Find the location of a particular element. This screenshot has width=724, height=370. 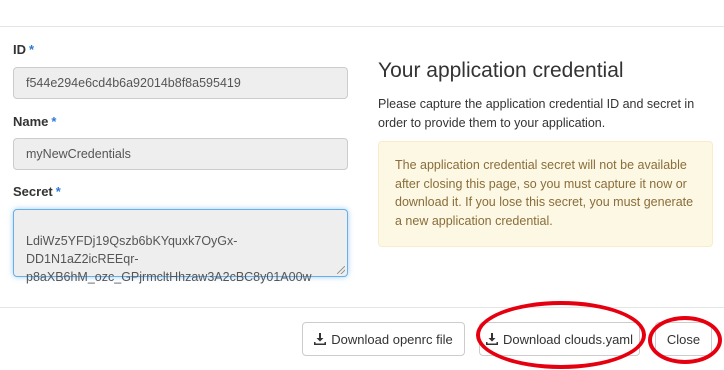

download-openrc-button: Download openrc file is located at coordinates (383, 339).